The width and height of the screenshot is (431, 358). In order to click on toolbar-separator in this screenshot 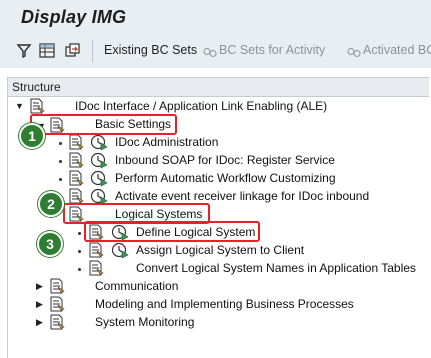, I will do `click(92, 51)`.